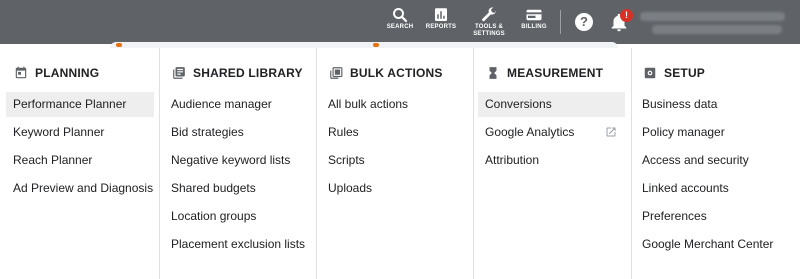  I want to click on menu-item-google-merchant-center: Google Merchant Center, so click(714, 244).